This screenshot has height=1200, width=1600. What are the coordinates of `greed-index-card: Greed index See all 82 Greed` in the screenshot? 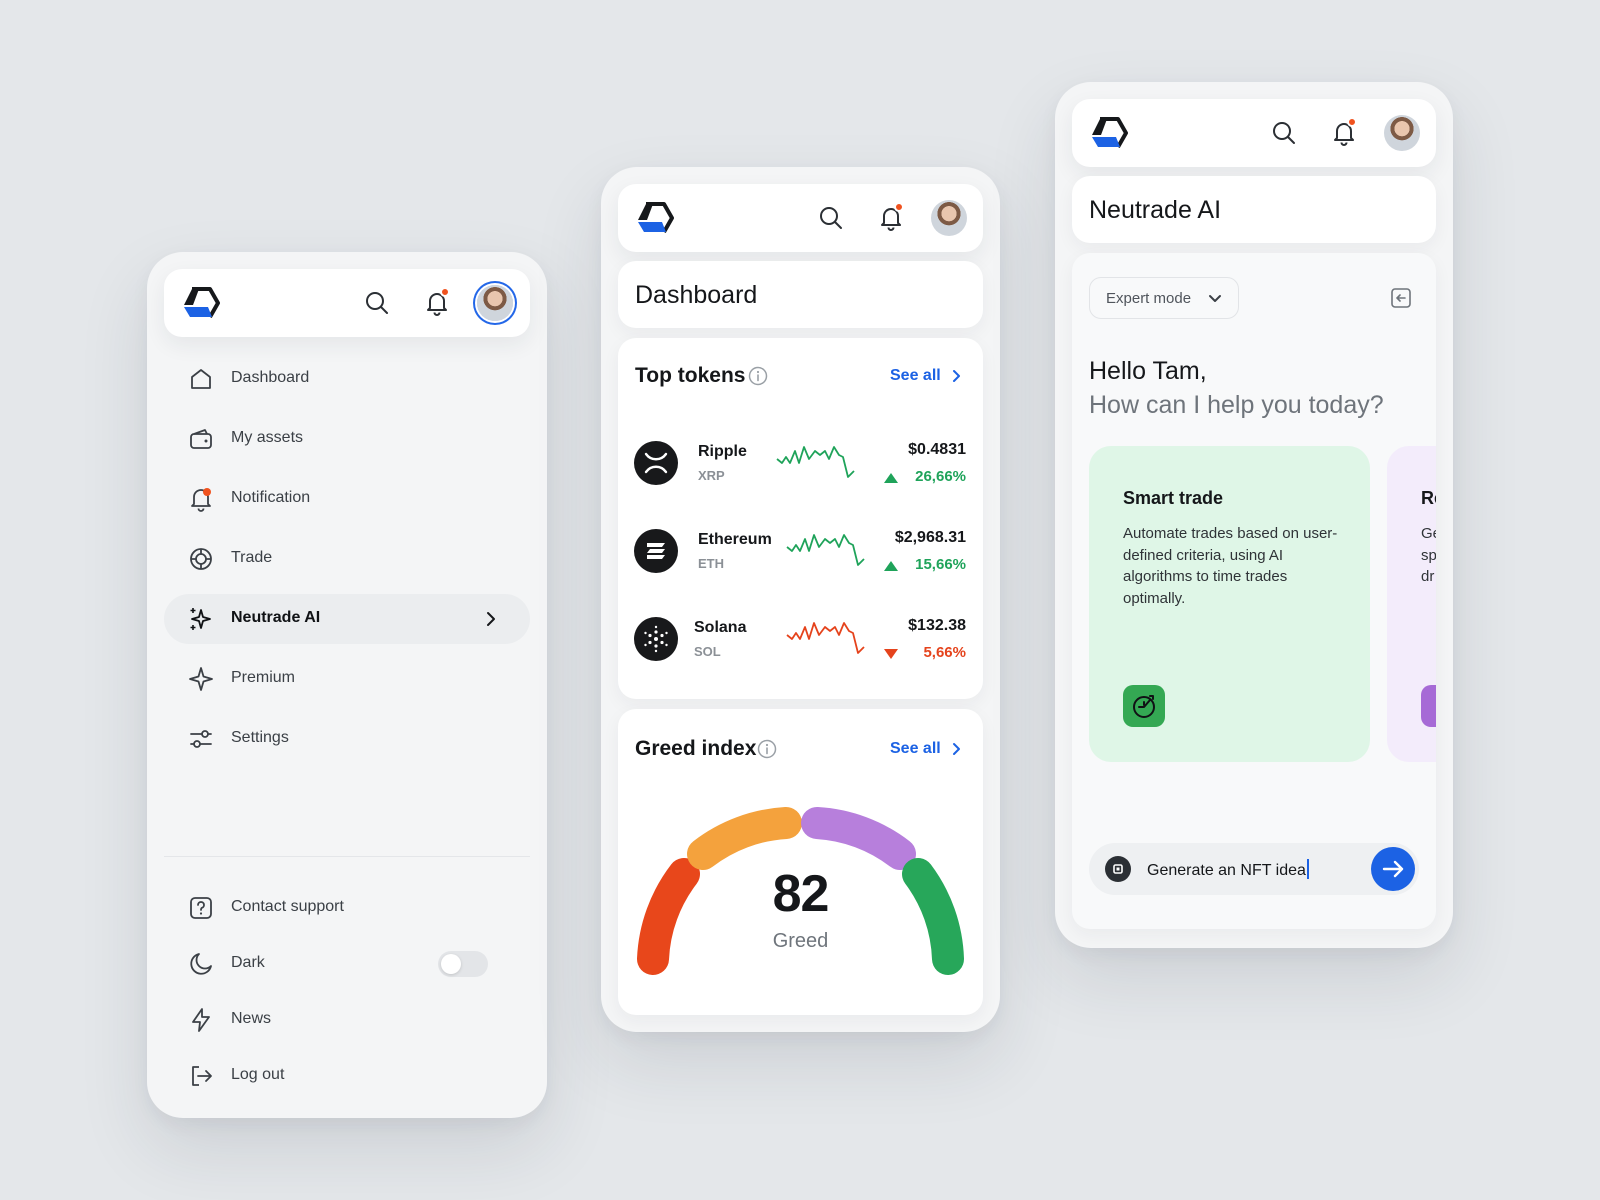 It's located at (800, 862).